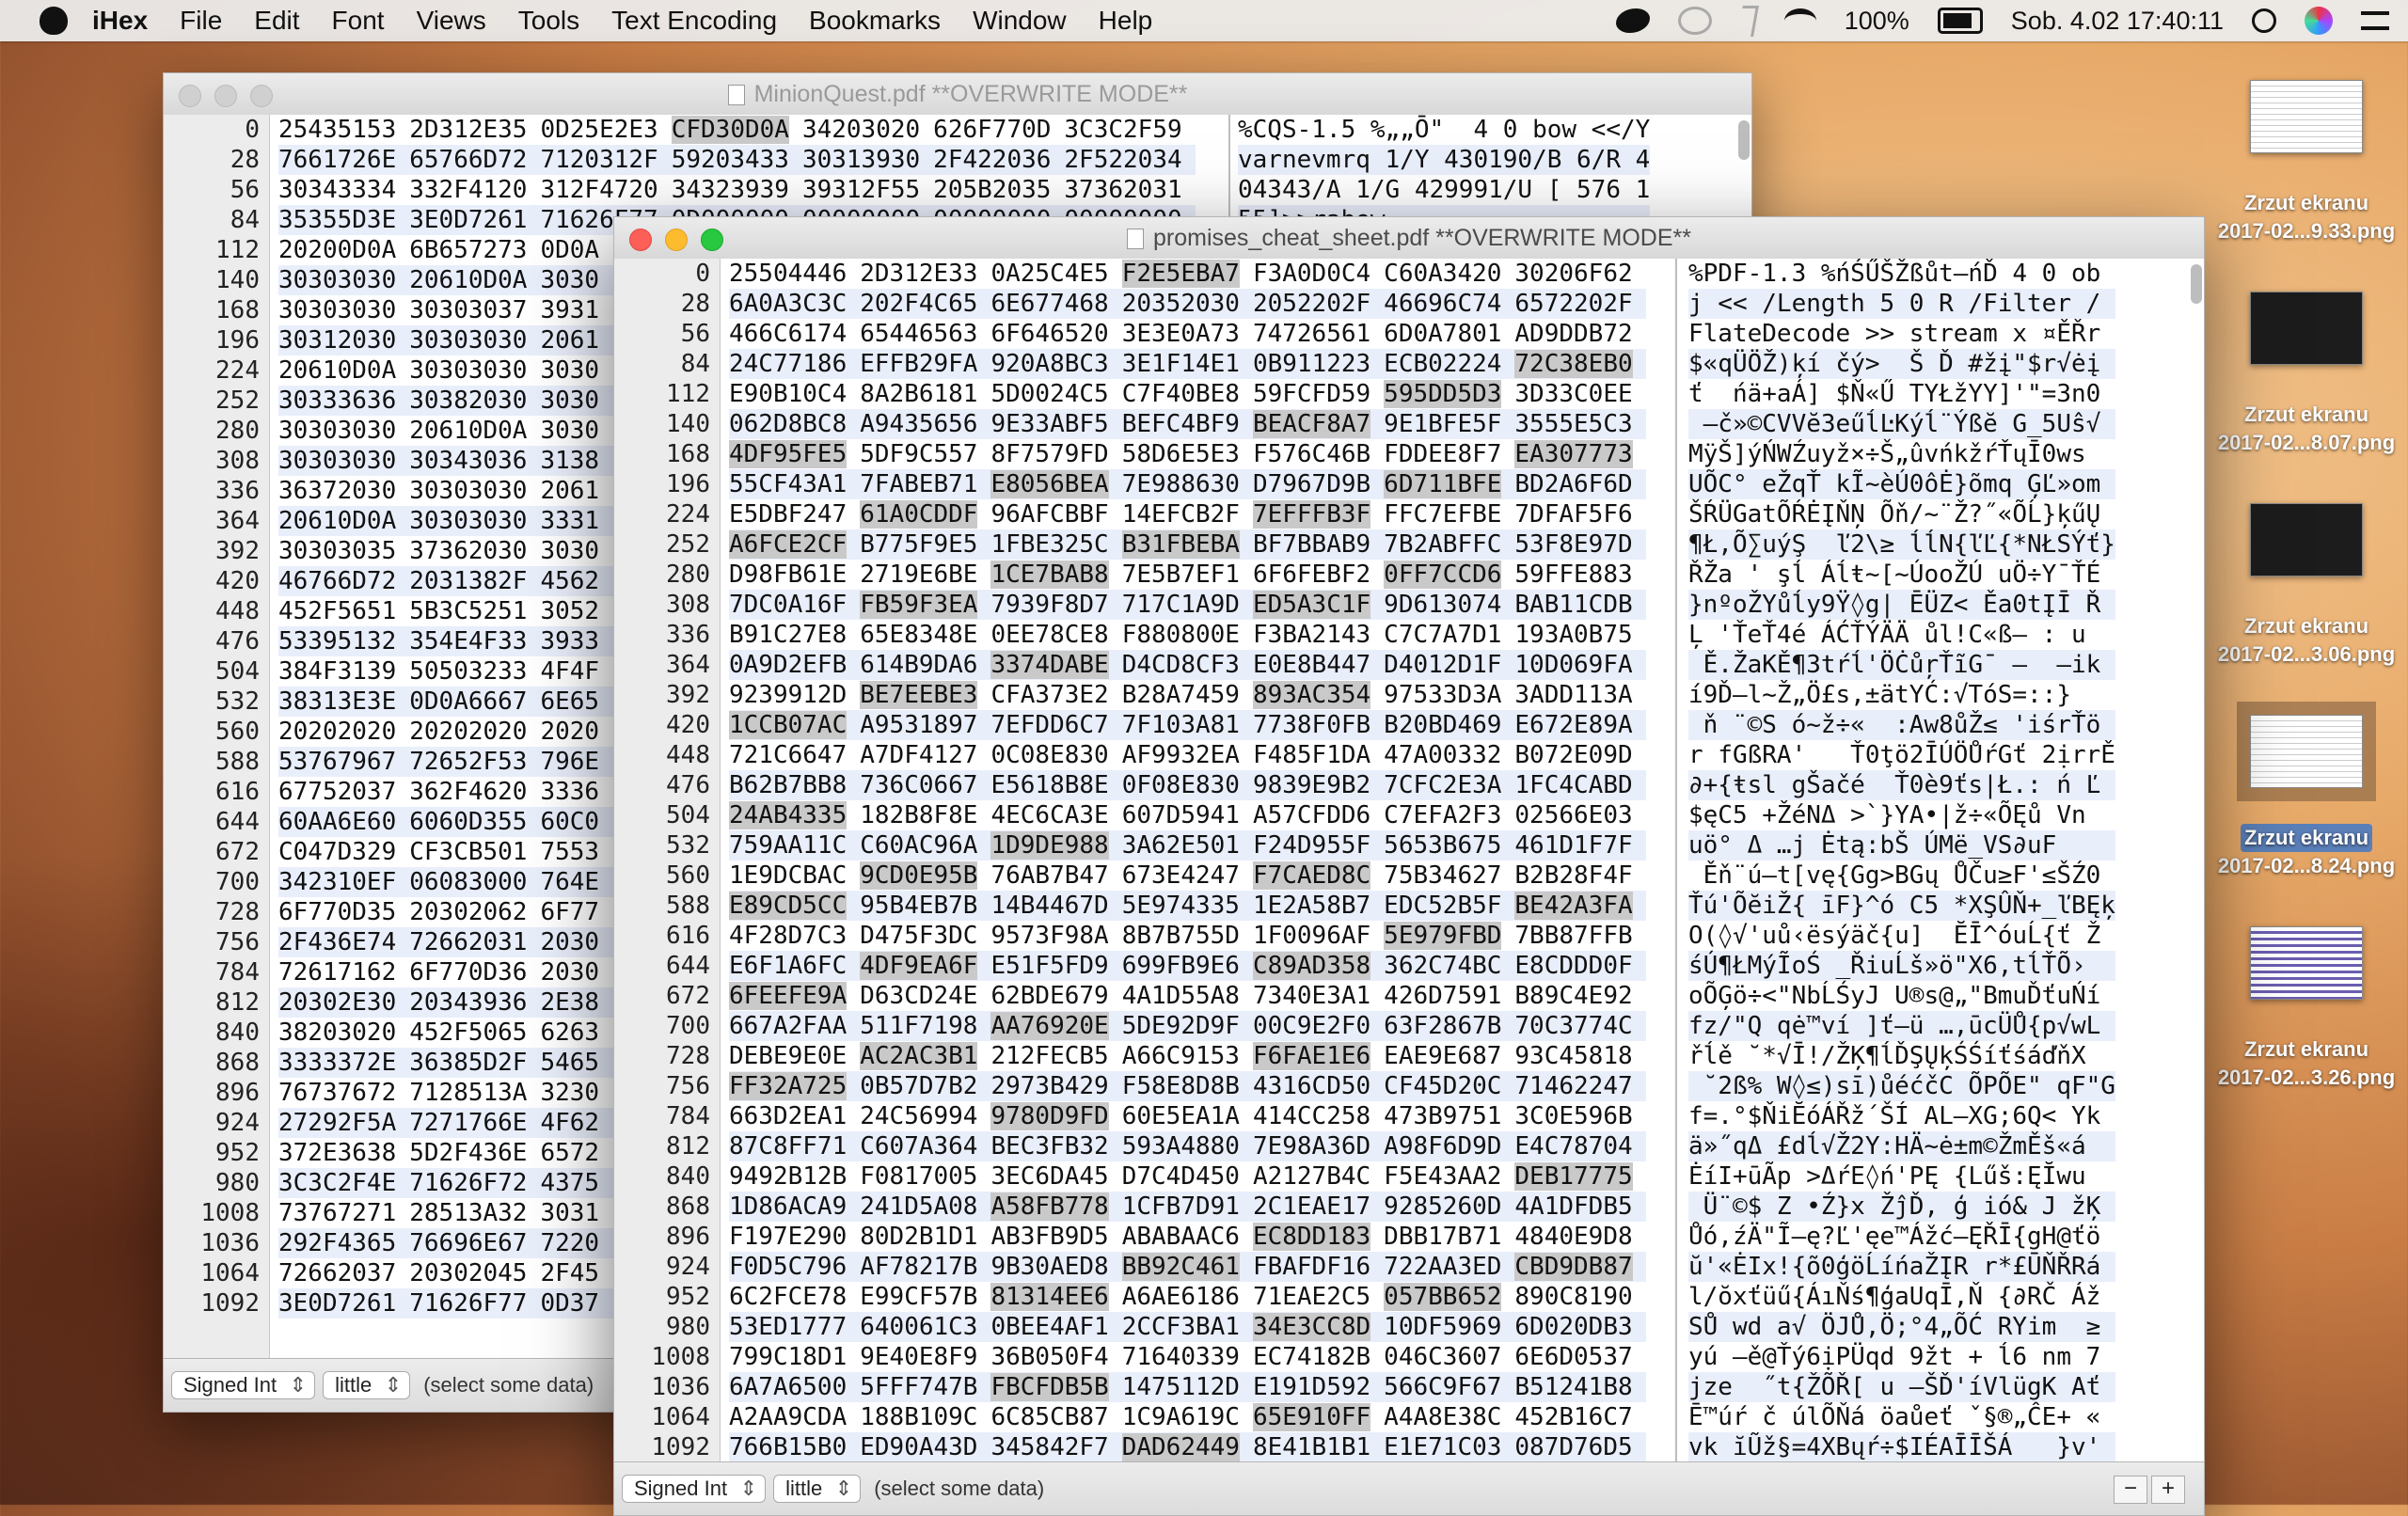 The width and height of the screenshot is (2408, 1516). I want to click on hex-group: 7661726E, so click(337, 160).